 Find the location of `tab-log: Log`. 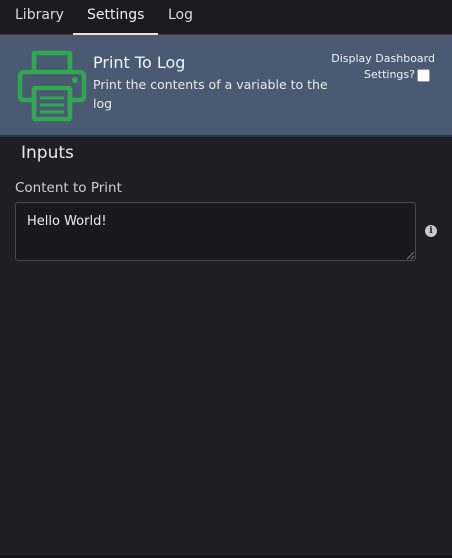

tab-log: Log is located at coordinates (180, 16).